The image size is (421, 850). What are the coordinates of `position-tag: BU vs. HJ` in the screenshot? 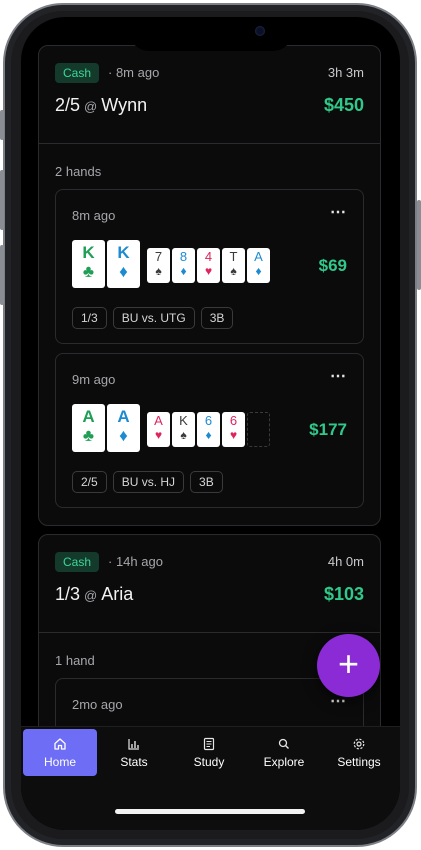 It's located at (148, 482).